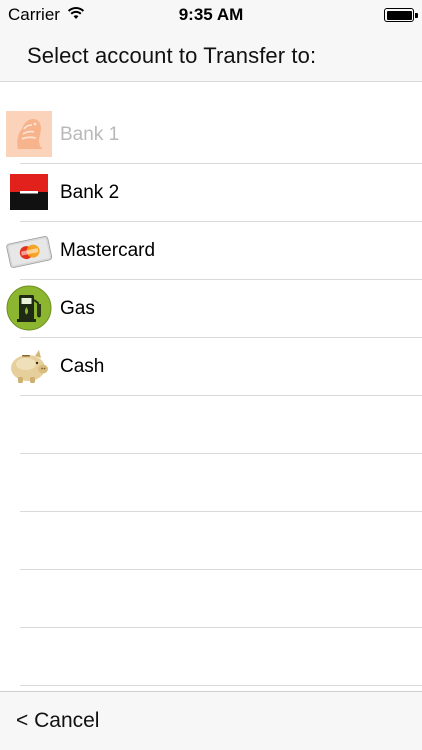 Image resolution: width=422 pixels, height=750 pixels. Describe the element at coordinates (82, 366) in the screenshot. I see `account-label: Cash` at that location.